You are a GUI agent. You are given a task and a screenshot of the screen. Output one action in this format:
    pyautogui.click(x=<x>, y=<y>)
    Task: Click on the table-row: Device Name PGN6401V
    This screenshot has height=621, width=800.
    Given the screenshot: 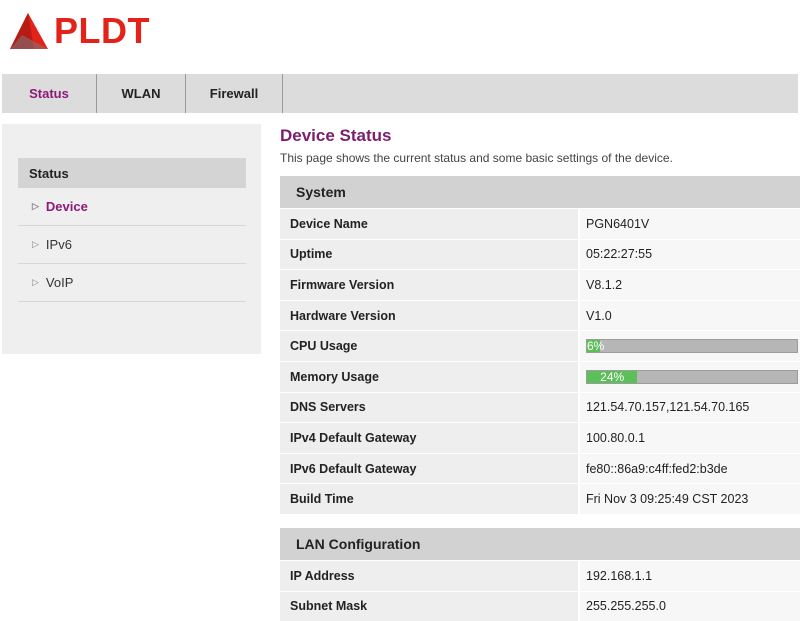 What is the action you would take?
    pyautogui.click(x=540, y=223)
    